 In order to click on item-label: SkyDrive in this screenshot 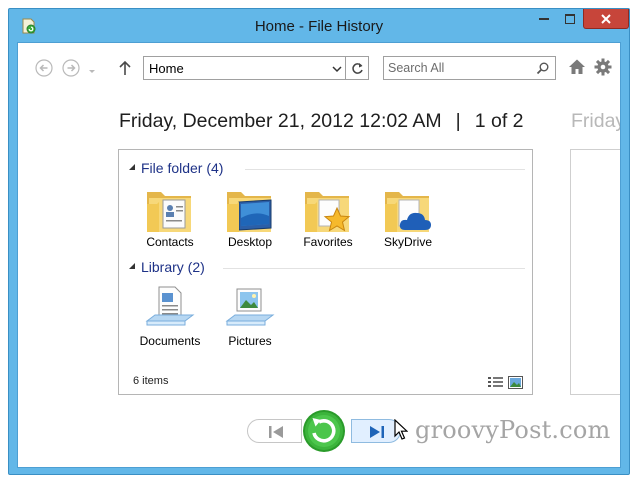, I will do `click(407, 242)`.